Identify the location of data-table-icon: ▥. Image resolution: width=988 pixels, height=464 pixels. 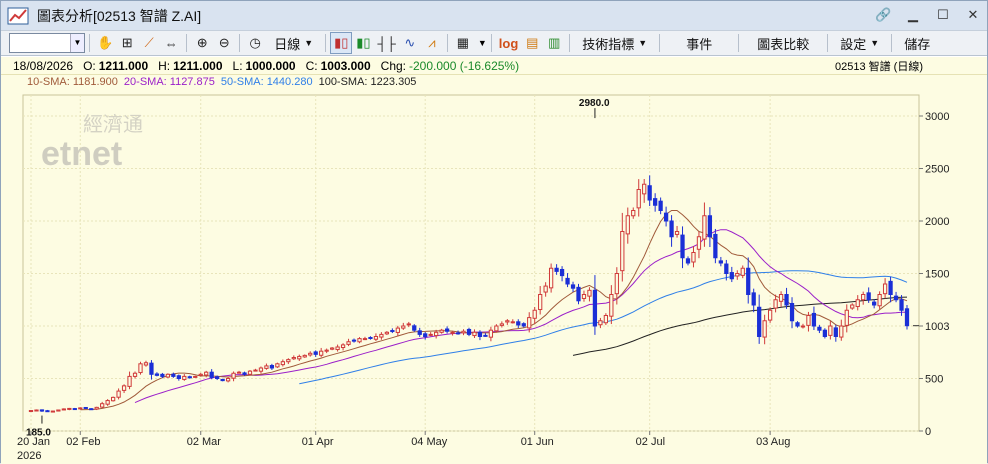
(554, 43).